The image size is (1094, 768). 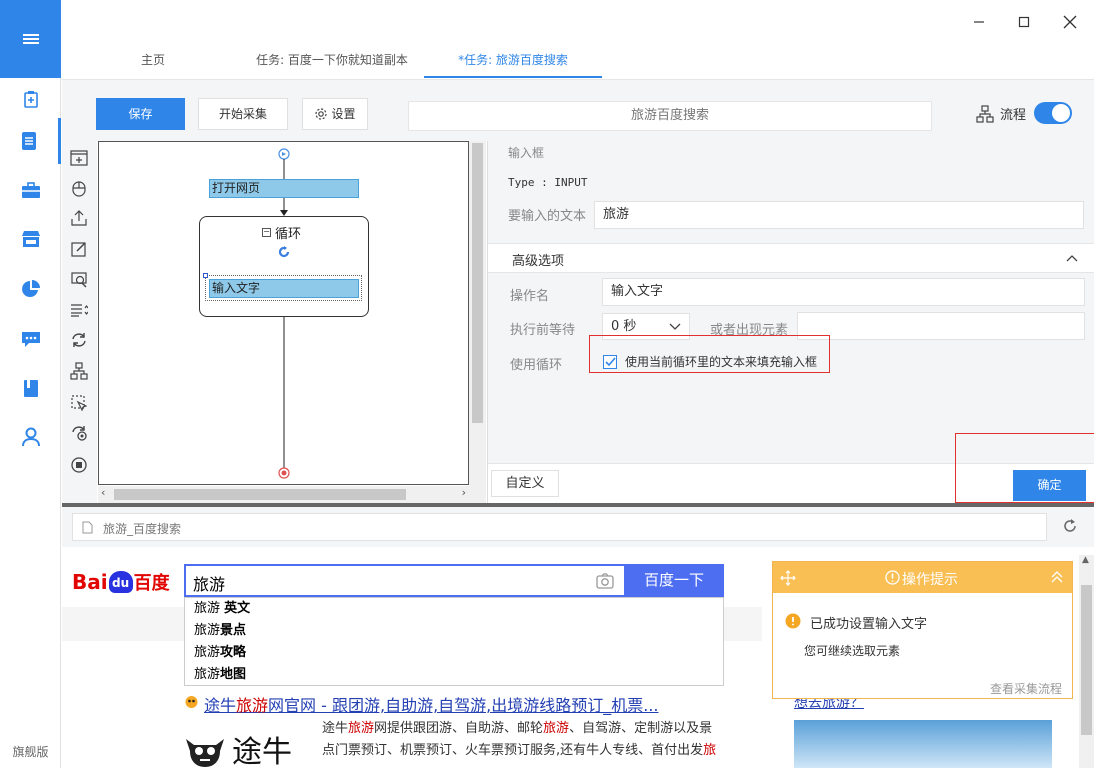 I want to click on advanced-label: 高级选项, so click(x=538, y=261).